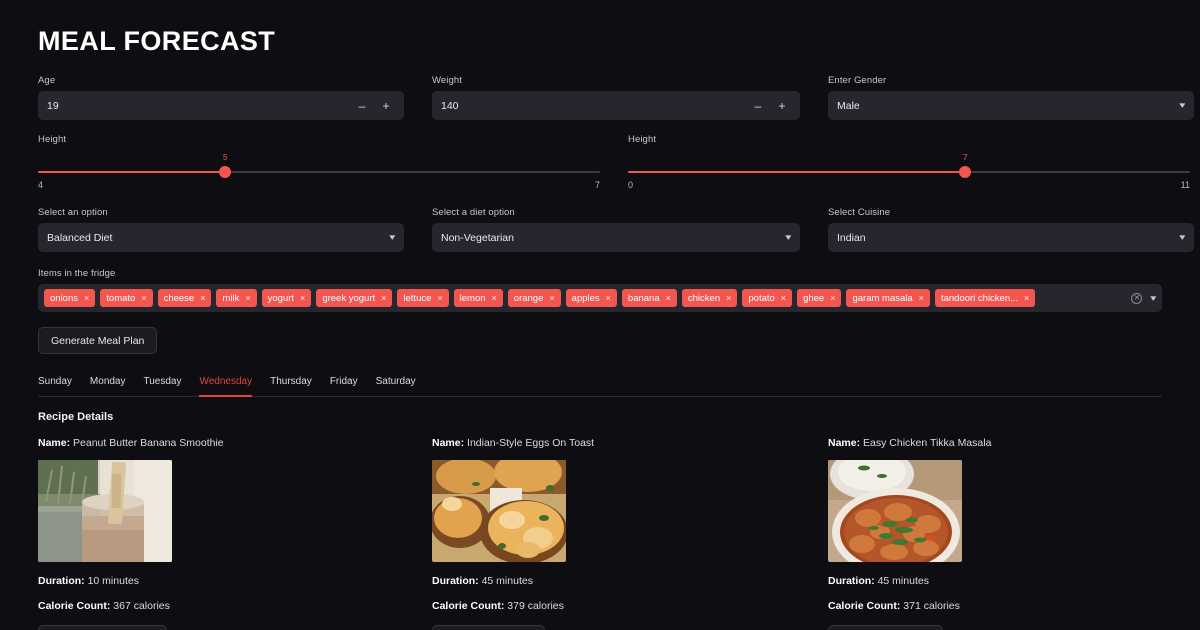 The height and width of the screenshot is (630, 1200). What do you see at coordinates (225, 157) in the screenshot?
I see `height-feet-value: 5` at bounding box center [225, 157].